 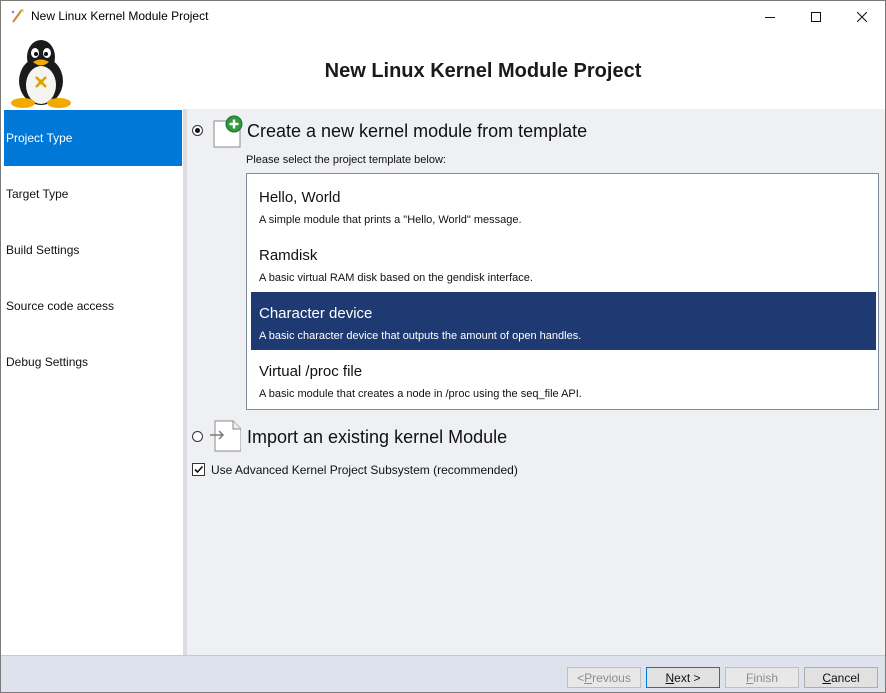 I want to click on next-mnemonic: N, so click(x=670, y=677).